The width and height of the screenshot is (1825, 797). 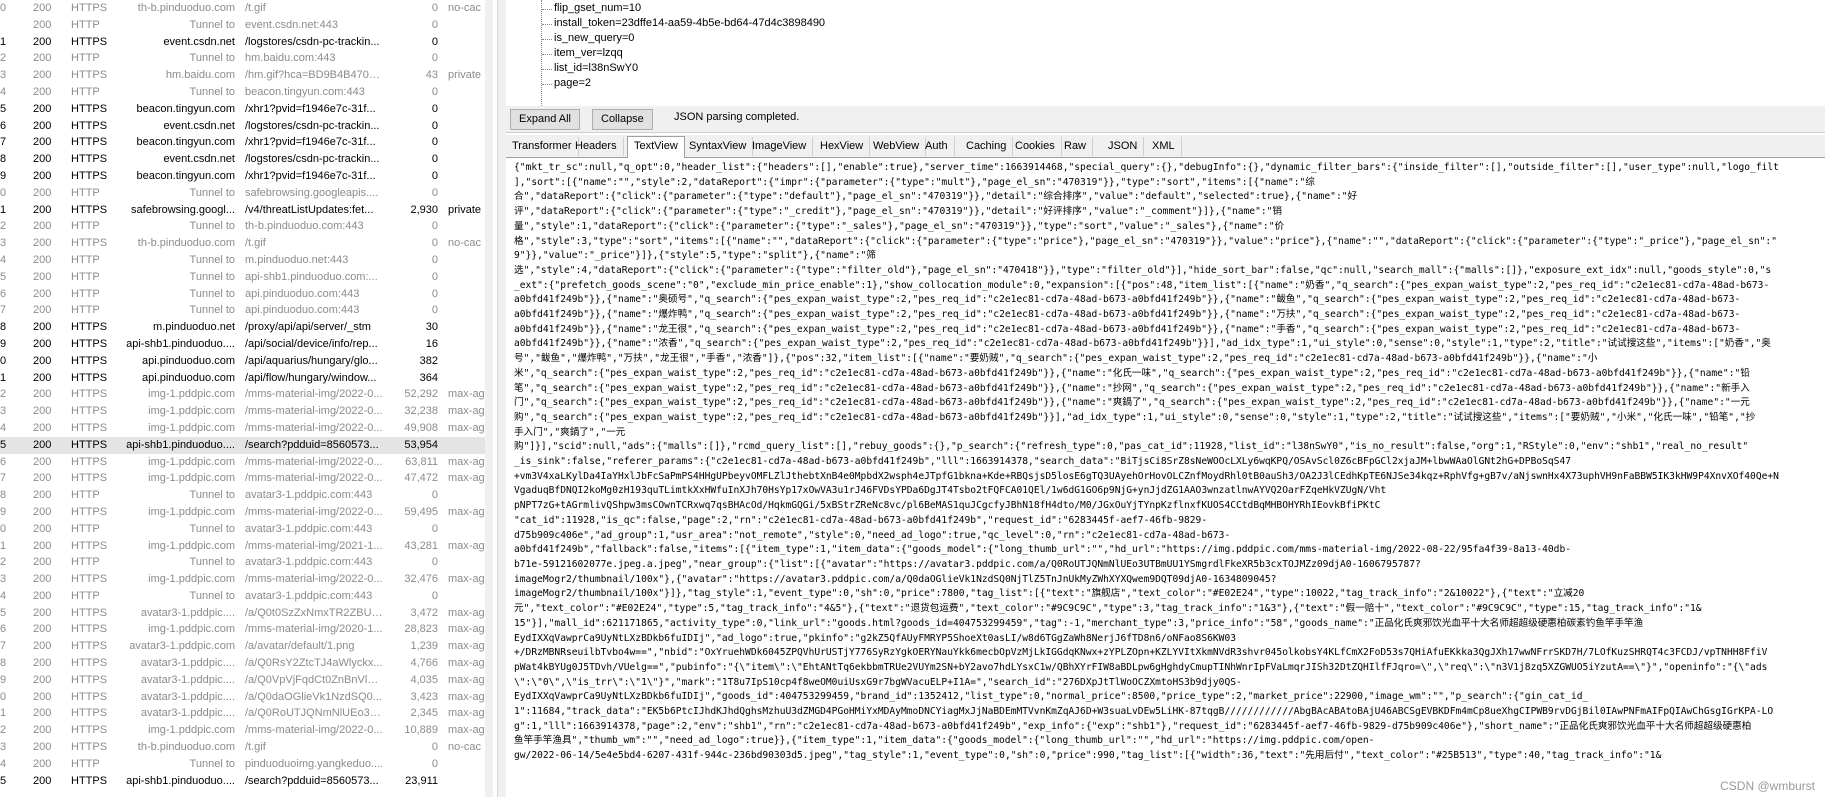 I want to click on collapse-button: Collapse, so click(x=622, y=119).